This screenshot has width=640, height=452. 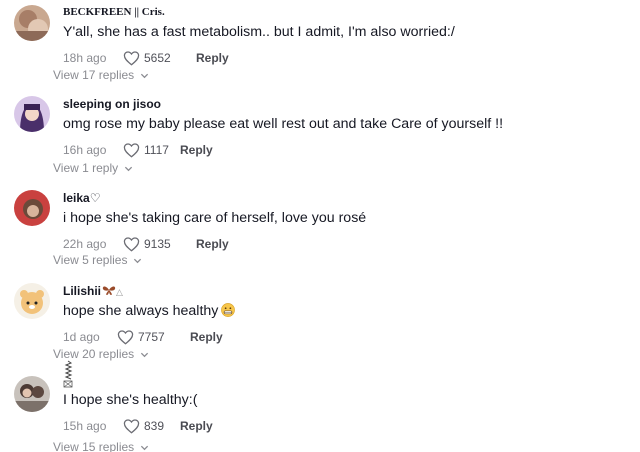 I want to click on view-replies-label: View 20 replies, so click(x=94, y=354).